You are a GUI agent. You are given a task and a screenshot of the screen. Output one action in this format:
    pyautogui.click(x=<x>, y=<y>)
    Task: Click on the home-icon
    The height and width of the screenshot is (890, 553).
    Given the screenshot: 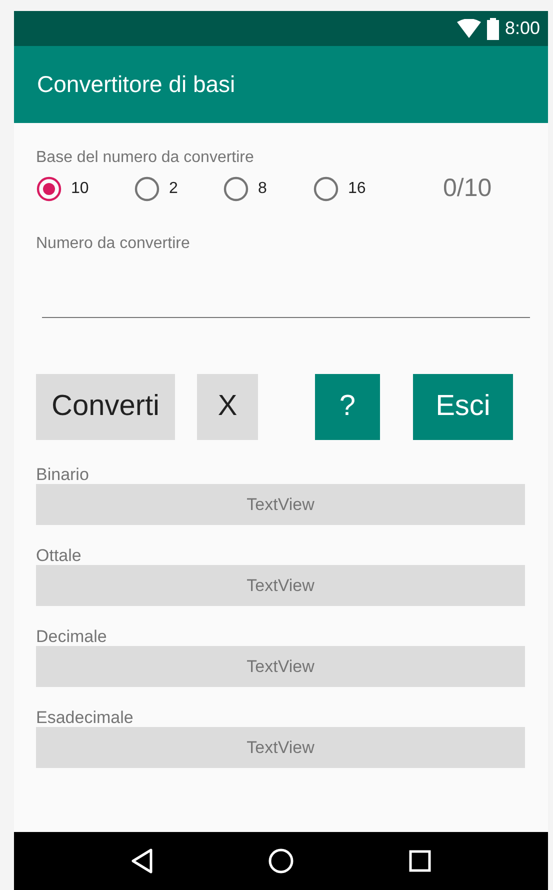 What is the action you would take?
    pyautogui.click(x=281, y=861)
    